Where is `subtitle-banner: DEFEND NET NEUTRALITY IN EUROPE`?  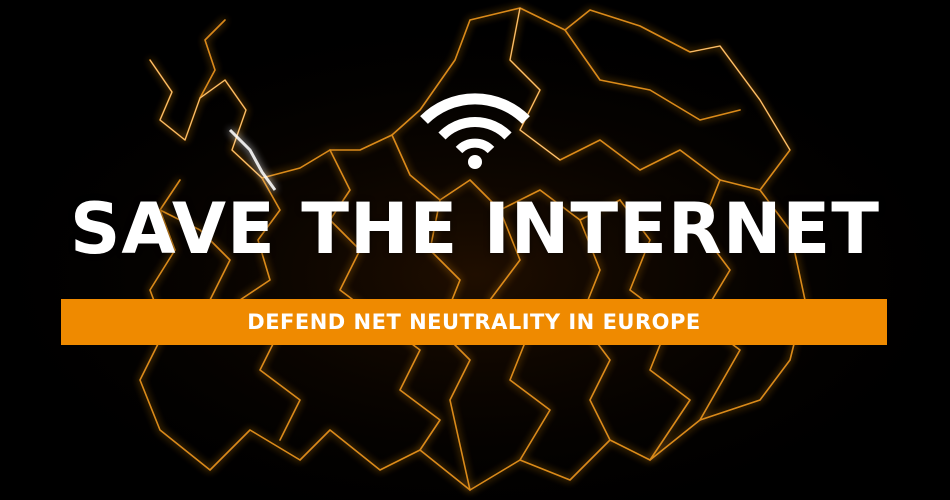 subtitle-banner: DEFEND NET NEUTRALITY IN EUROPE is located at coordinates (474, 322).